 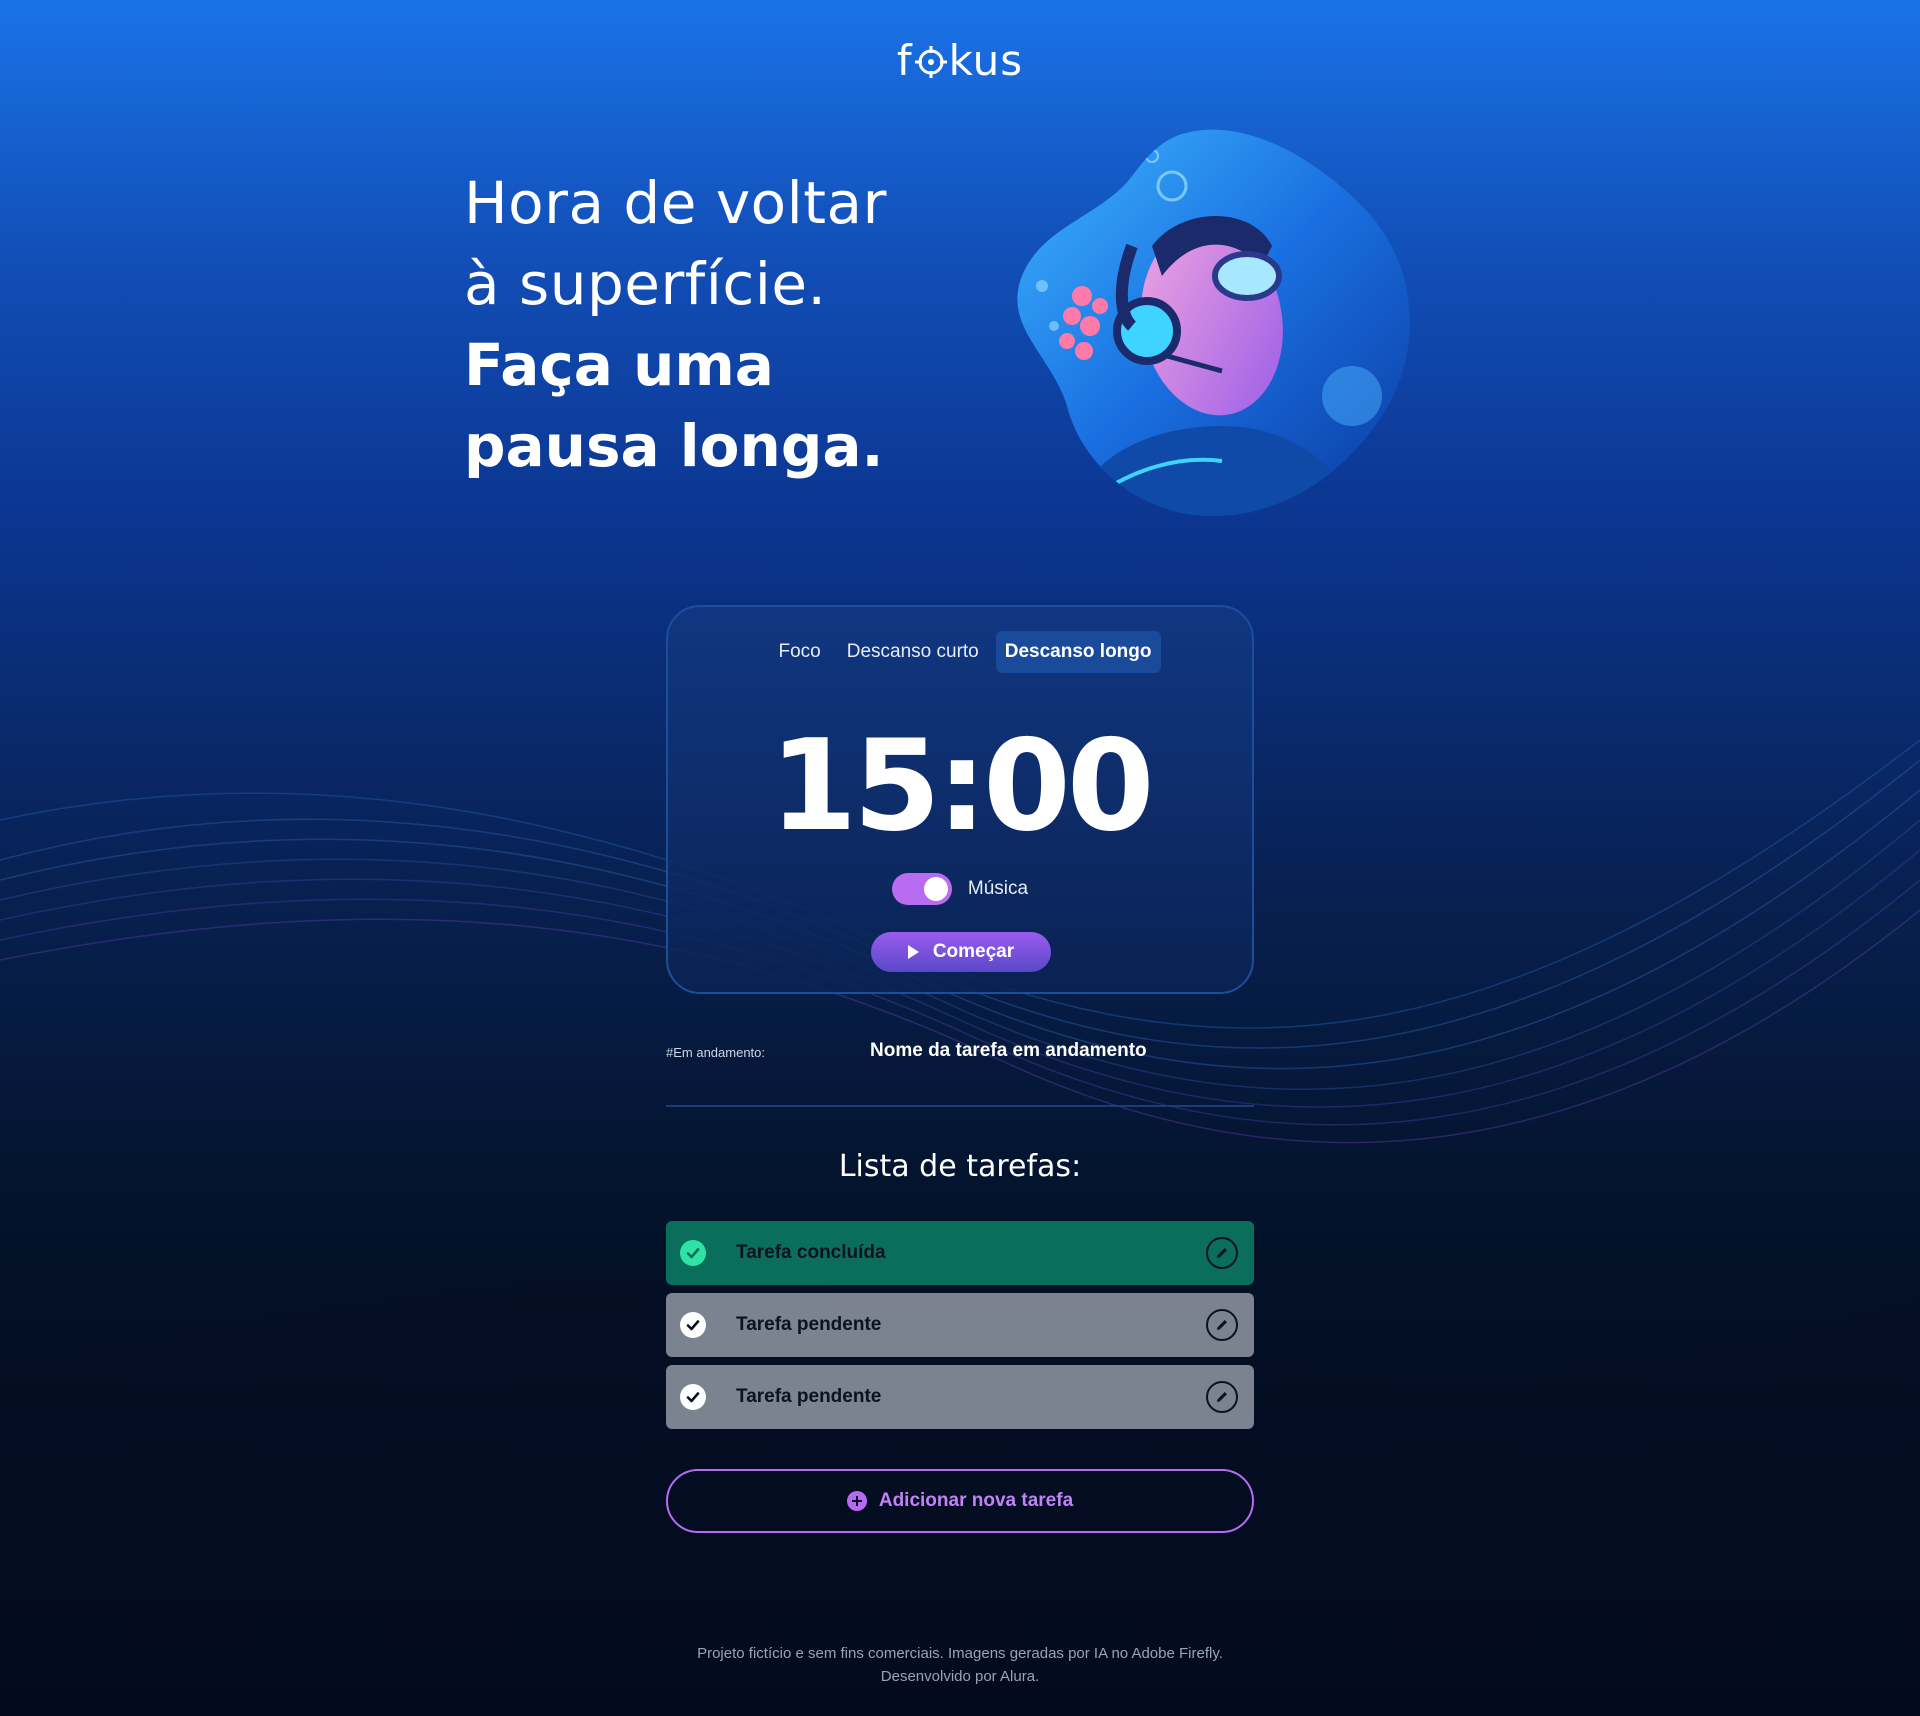 I want to click on hero-diver-image, so click(x=1213, y=322).